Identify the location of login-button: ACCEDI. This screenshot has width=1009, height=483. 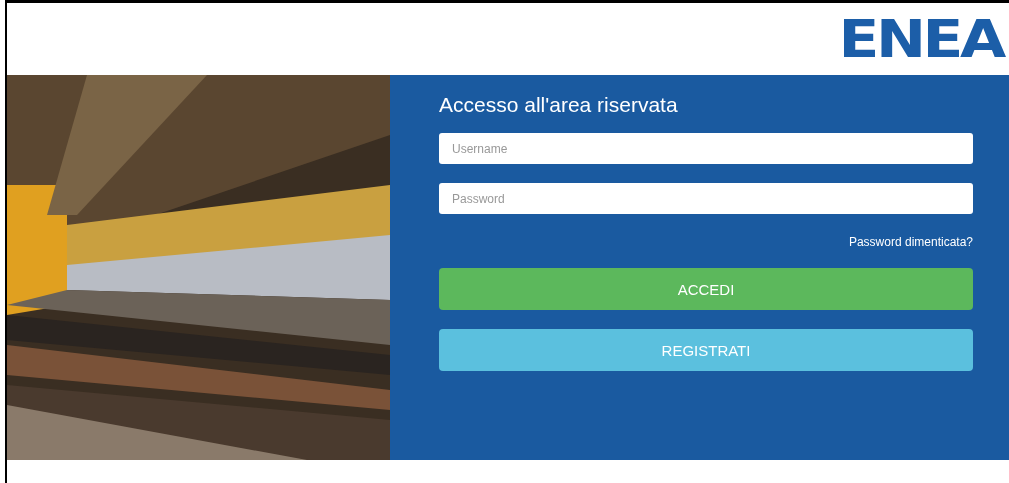
(706, 289).